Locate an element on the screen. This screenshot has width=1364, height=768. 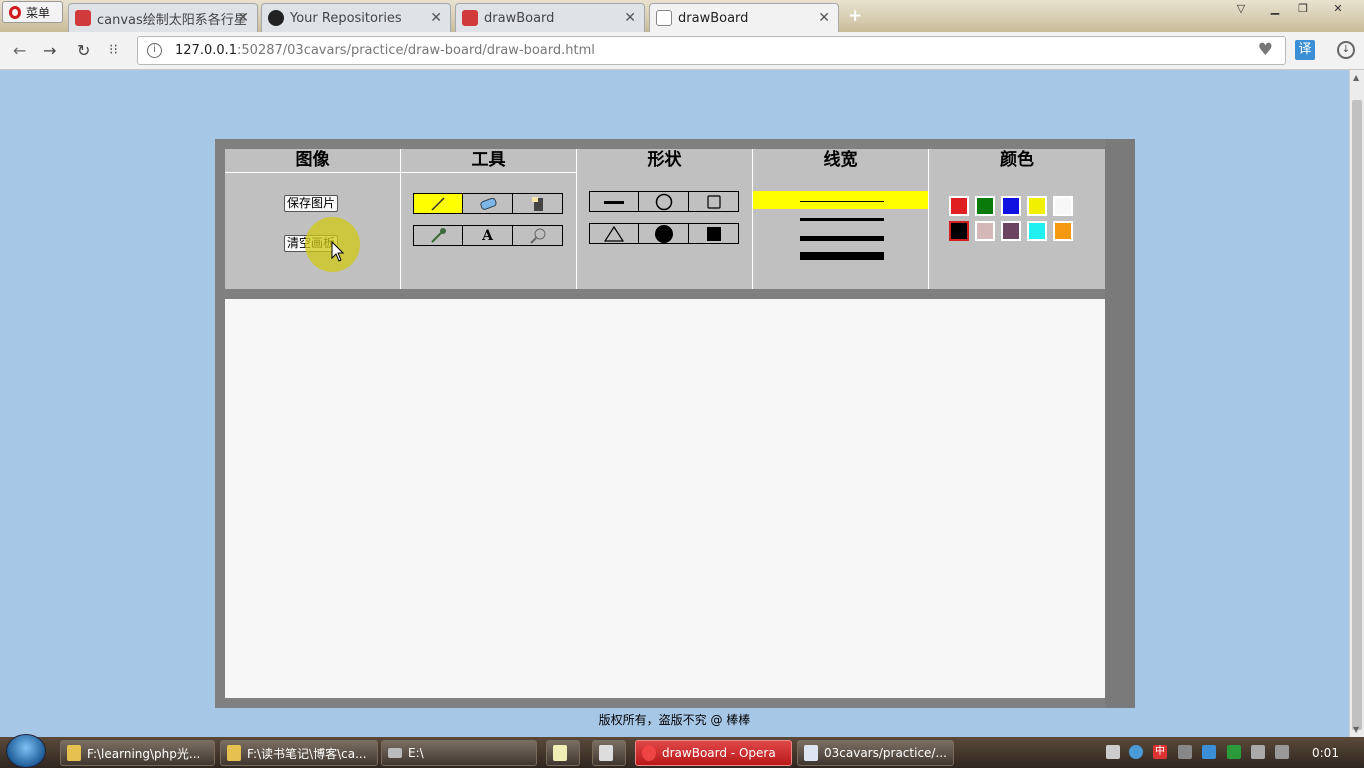
ime-icon: 中 is located at coordinates (1160, 752).